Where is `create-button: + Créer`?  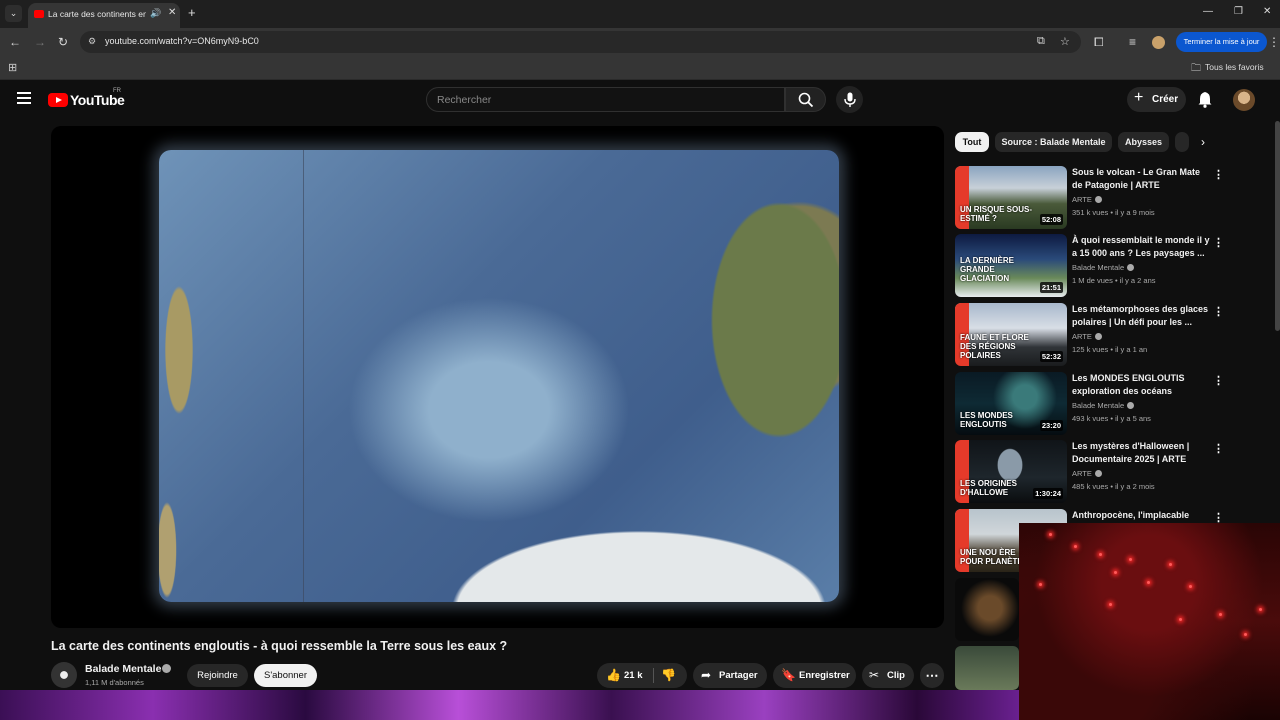 create-button: + Créer is located at coordinates (1156, 99).